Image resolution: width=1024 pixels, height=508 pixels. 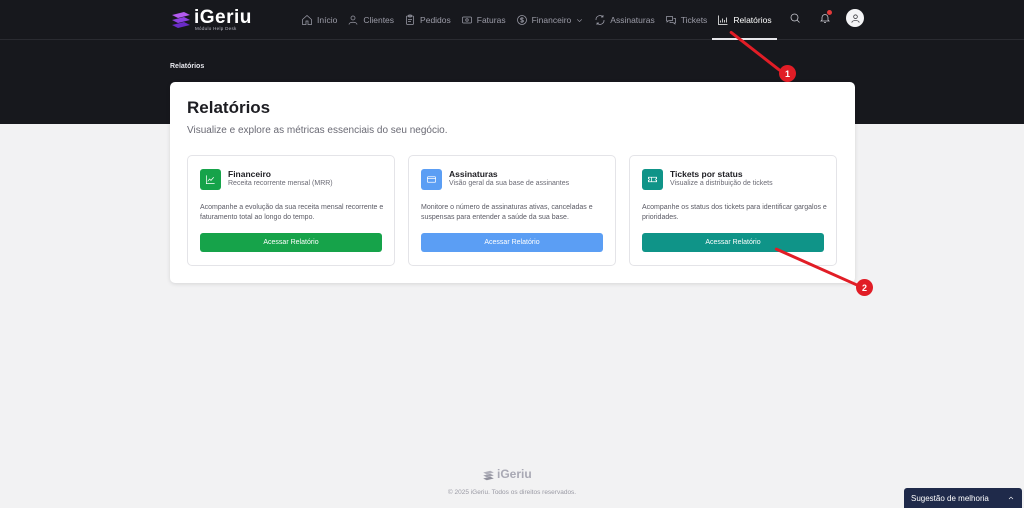 I want to click on nav-item-financeiro: Financeiro, so click(x=550, y=20).